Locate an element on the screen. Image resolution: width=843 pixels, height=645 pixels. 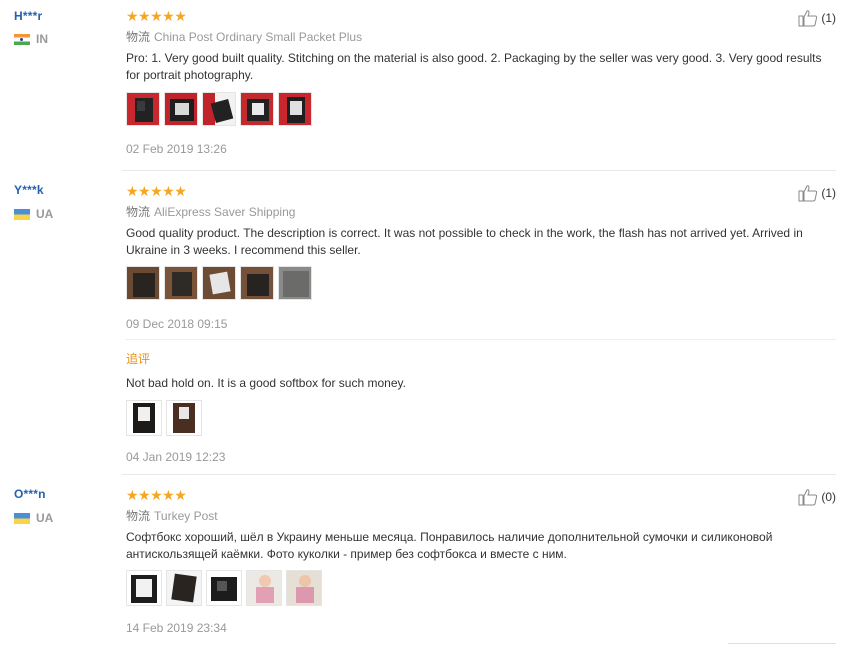
followup-date: 04 Jan 2019 12:23 is located at coordinates (176, 457).